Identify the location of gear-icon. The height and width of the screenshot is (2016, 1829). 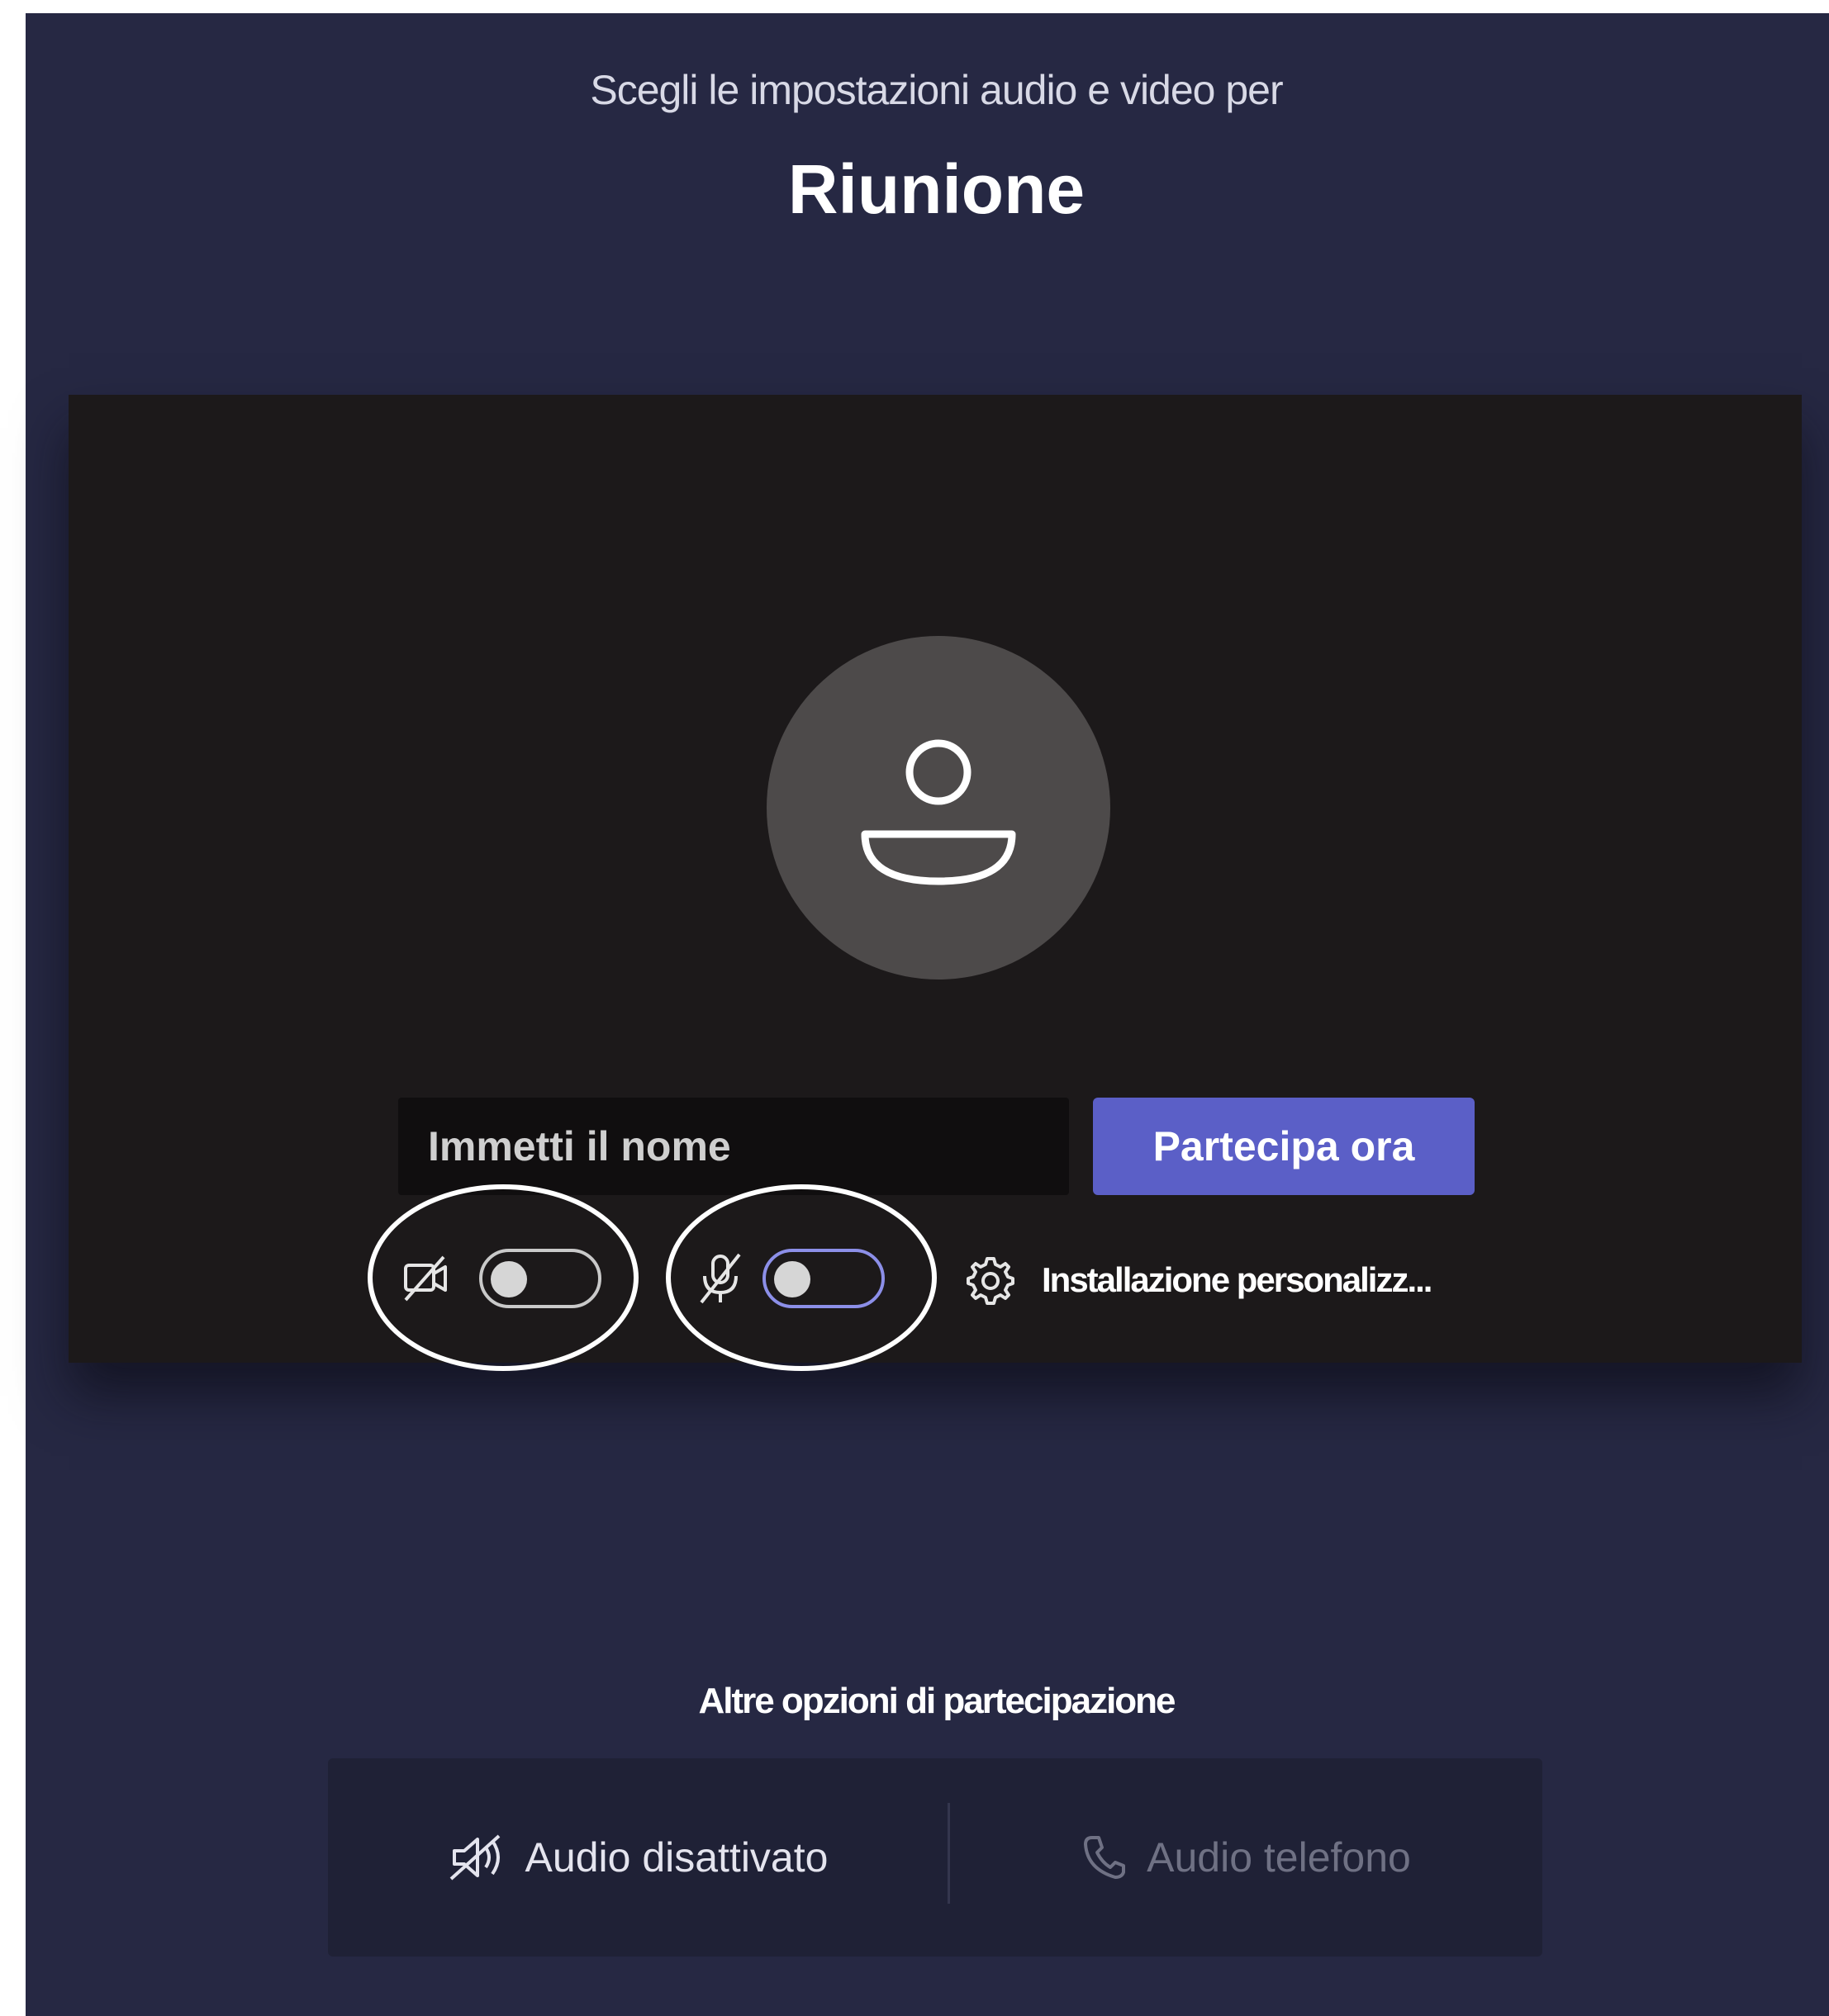
(990, 1281).